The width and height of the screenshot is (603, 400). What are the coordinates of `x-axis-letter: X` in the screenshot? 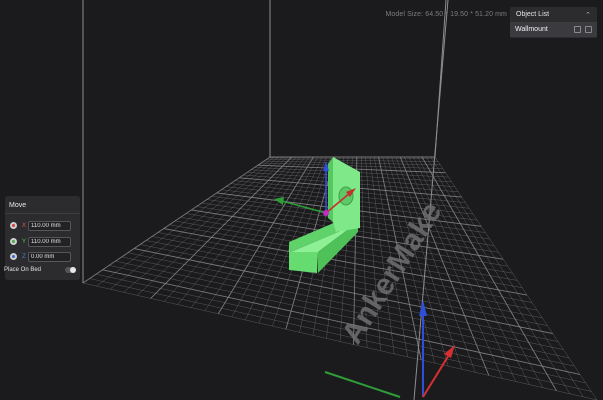 It's located at (23, 225).